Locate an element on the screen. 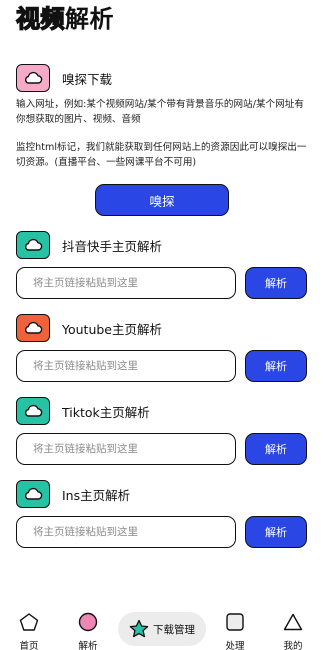  douyin-parser-row: 解析 is located at coordinates (161, 283).